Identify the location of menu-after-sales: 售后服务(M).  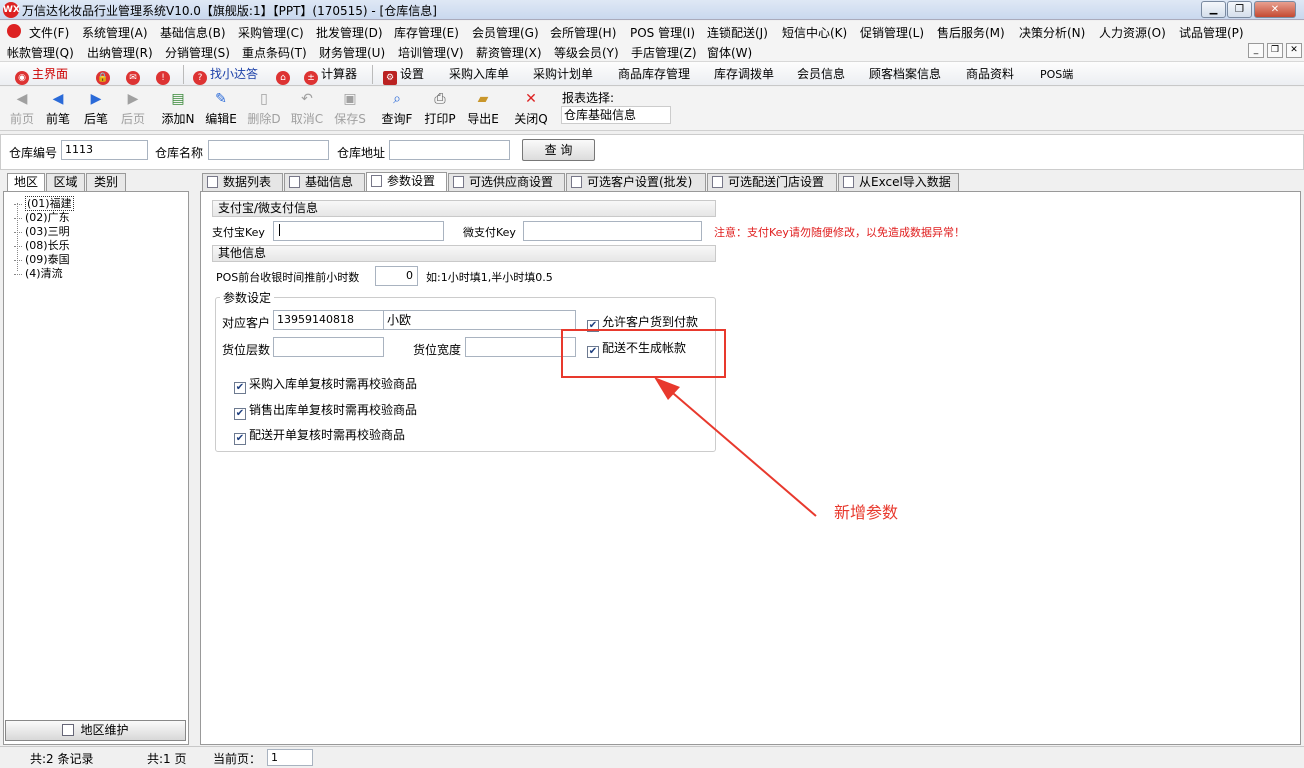
(971, 32).